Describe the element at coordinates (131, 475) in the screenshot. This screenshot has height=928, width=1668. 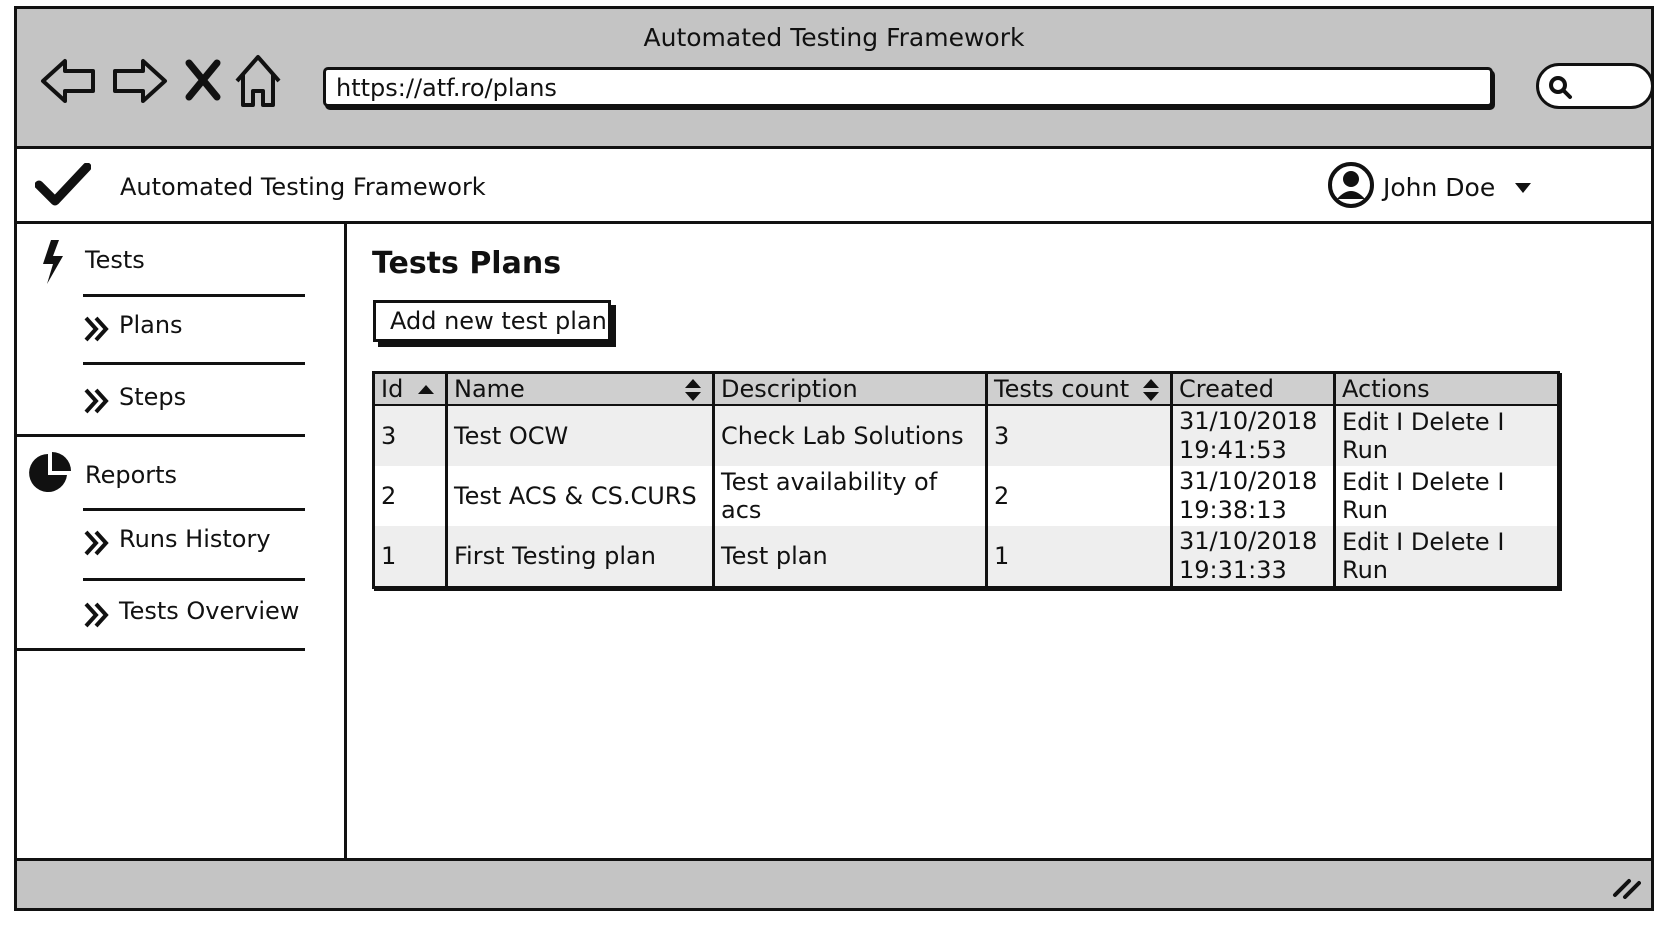
I see `sidebar-item-reports: Reports` at that location.